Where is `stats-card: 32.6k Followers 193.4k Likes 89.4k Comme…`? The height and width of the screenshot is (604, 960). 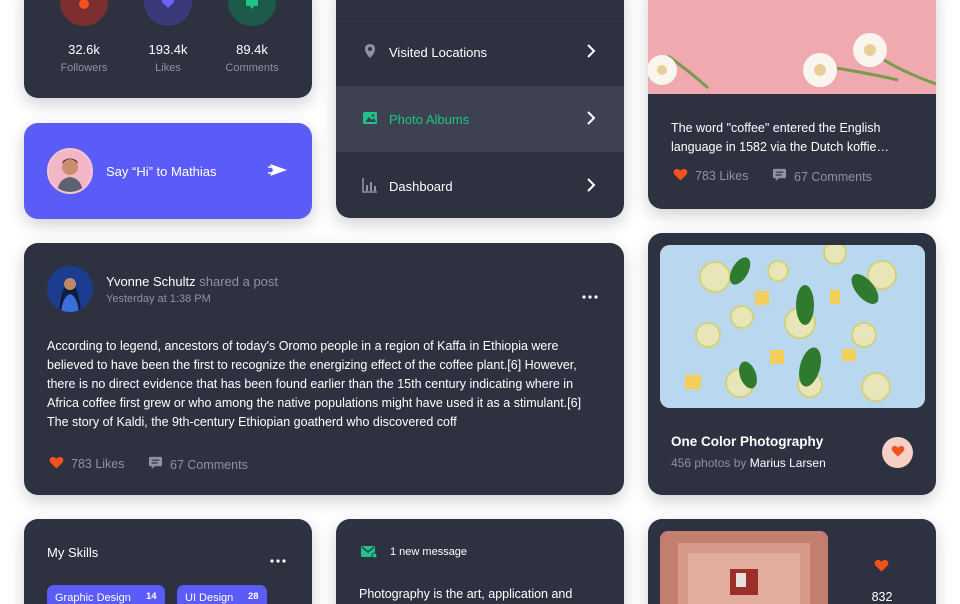 stats-card: 32.6k Followers 193.4k Likes 89.4k Comme… is located at coordinates (168, 49).